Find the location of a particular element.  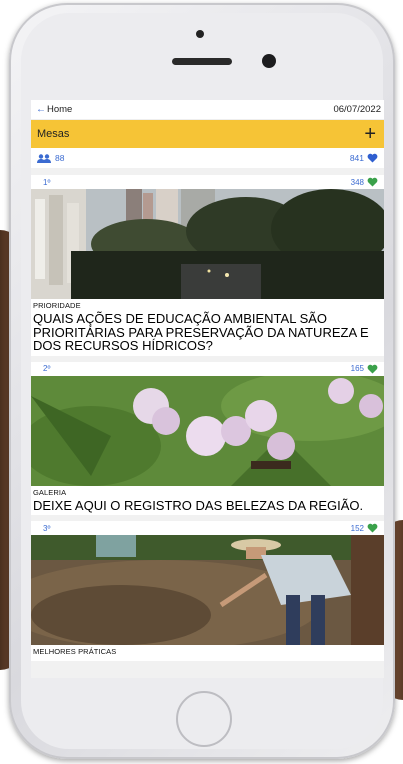

likes-total: 841 is located at coordinates (364, 158).